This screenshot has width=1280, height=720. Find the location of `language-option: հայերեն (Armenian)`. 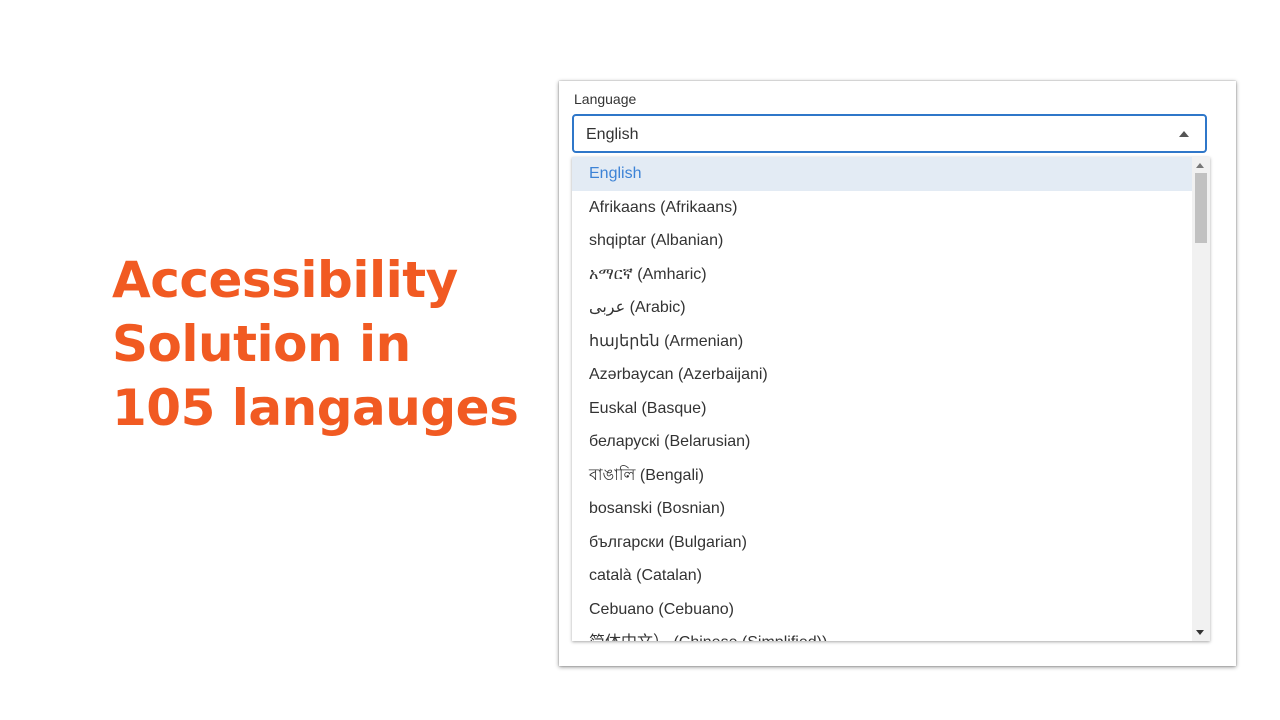

language-option: հայերեն (Armenian) is located at coordinates (882, 342).